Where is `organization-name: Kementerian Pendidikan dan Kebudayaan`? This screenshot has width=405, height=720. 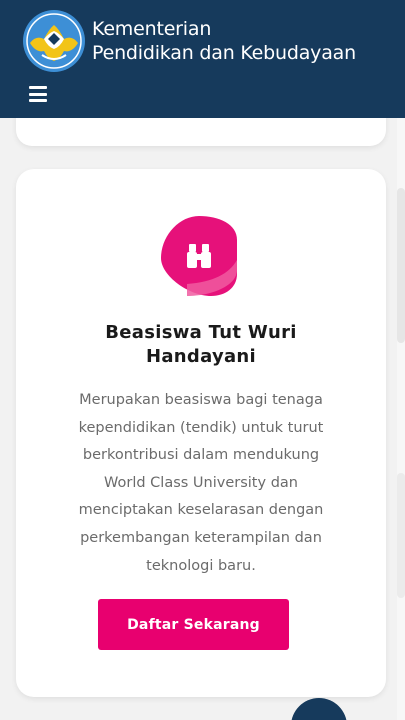 organization-name: Kementerian Pendidikan dan Kebudayaan is located at coordinates (224, 41).